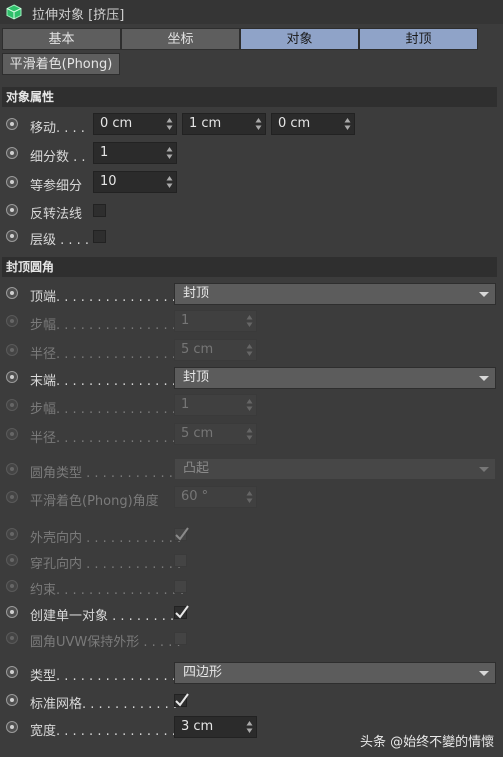  I want to click on end-cap-label: 末端. . . . . . . . . . . . . . . ., so click(107, 381).